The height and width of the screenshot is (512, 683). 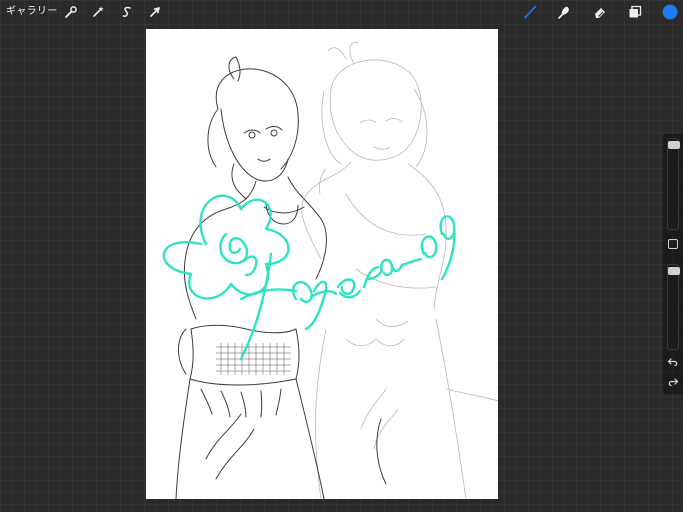 What do you see at coordinates (71, 12) in the screenshot?
I see `wrench-icon` at bounding box center [71, 12].